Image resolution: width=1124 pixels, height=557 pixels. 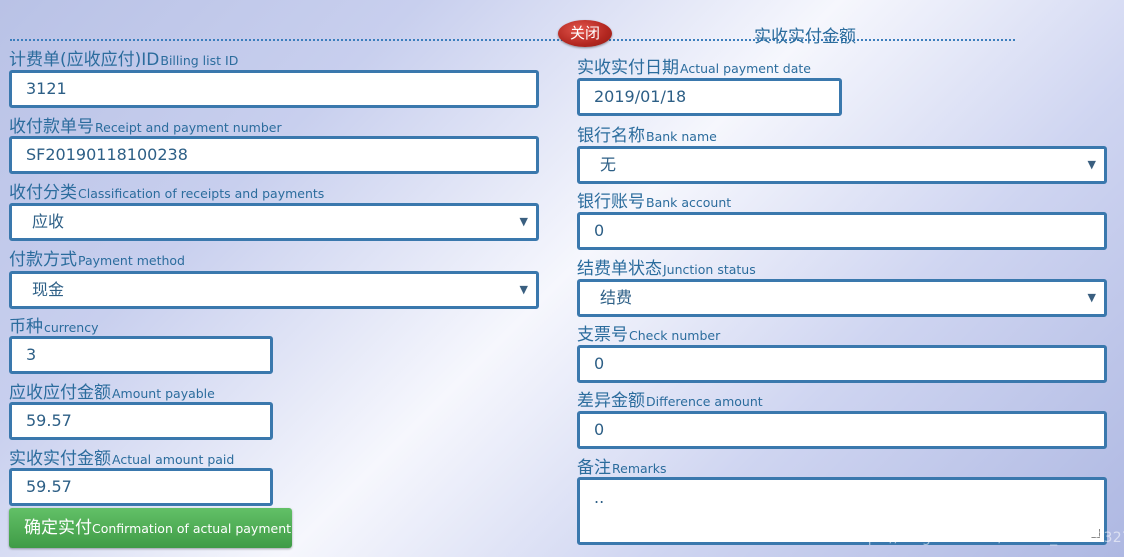 I want to click on bank-account-input: 0, so click(x=842, y=231).